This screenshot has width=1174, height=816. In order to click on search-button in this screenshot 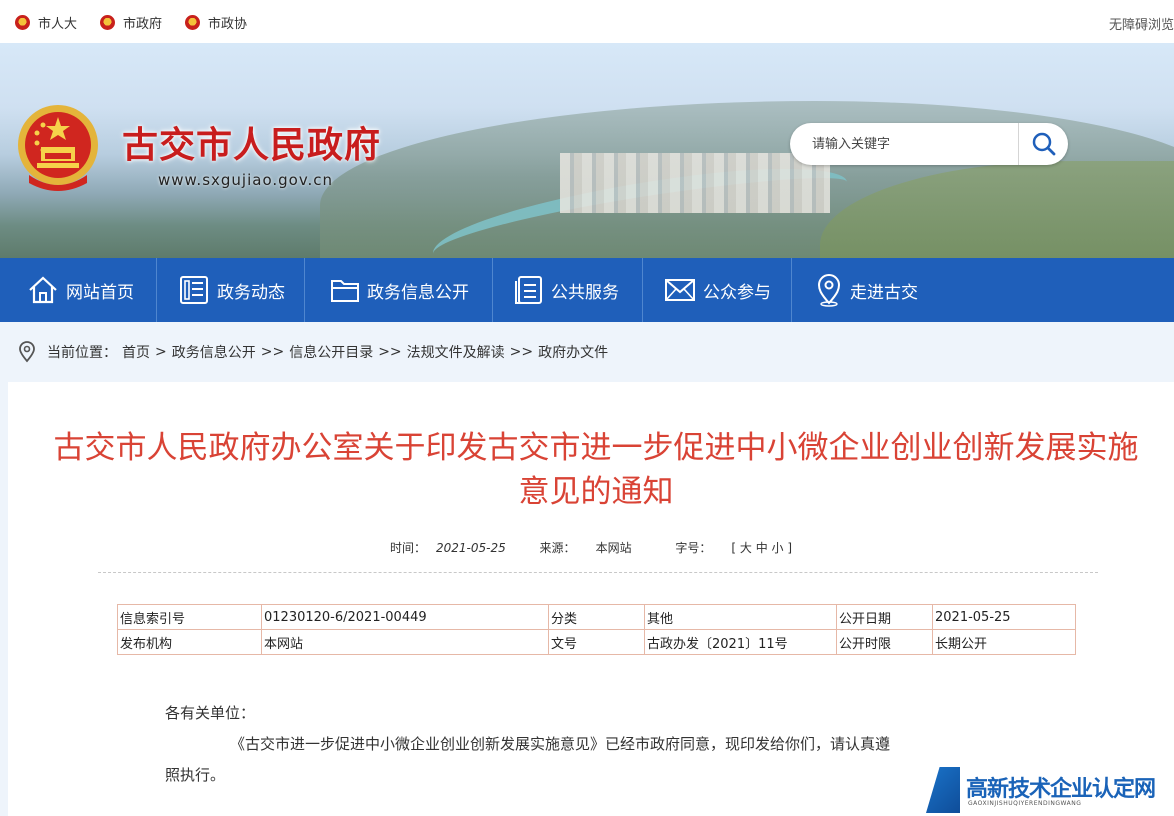, I will do `click(1043, 144)`.